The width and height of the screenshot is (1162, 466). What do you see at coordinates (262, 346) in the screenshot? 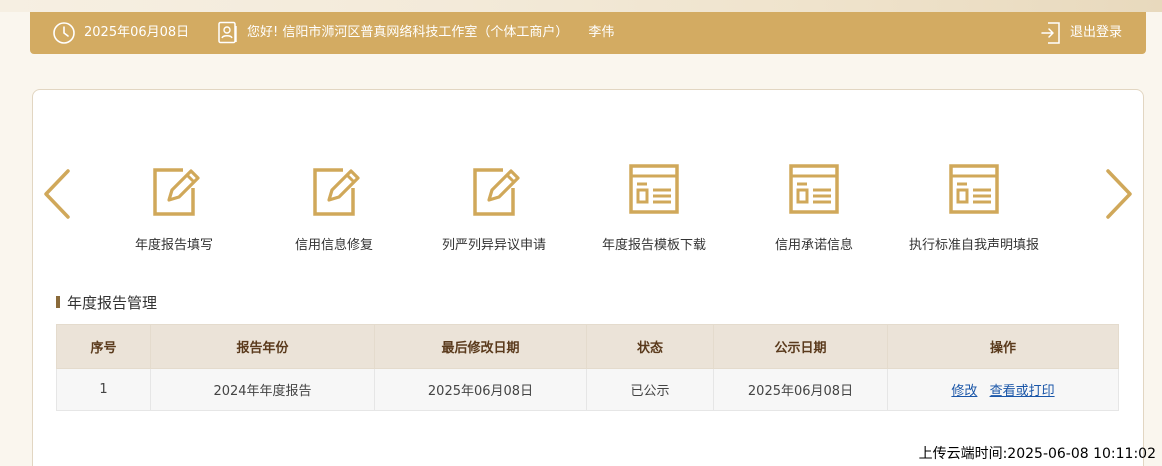
I see `column-header-year: 报告年份` at bounding box center [262, 346].